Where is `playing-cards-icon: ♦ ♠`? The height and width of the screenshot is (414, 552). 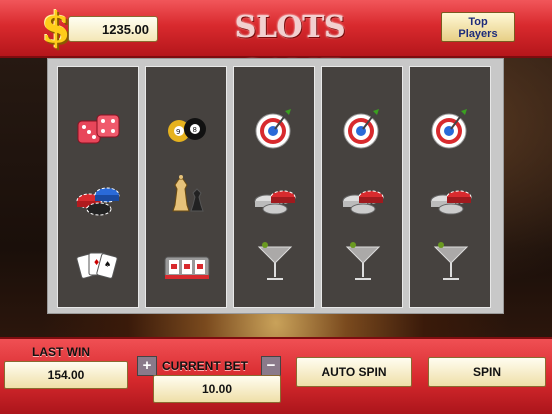 playing-cards-icon: ♦ ♠ is located at coordinates (97, 265).